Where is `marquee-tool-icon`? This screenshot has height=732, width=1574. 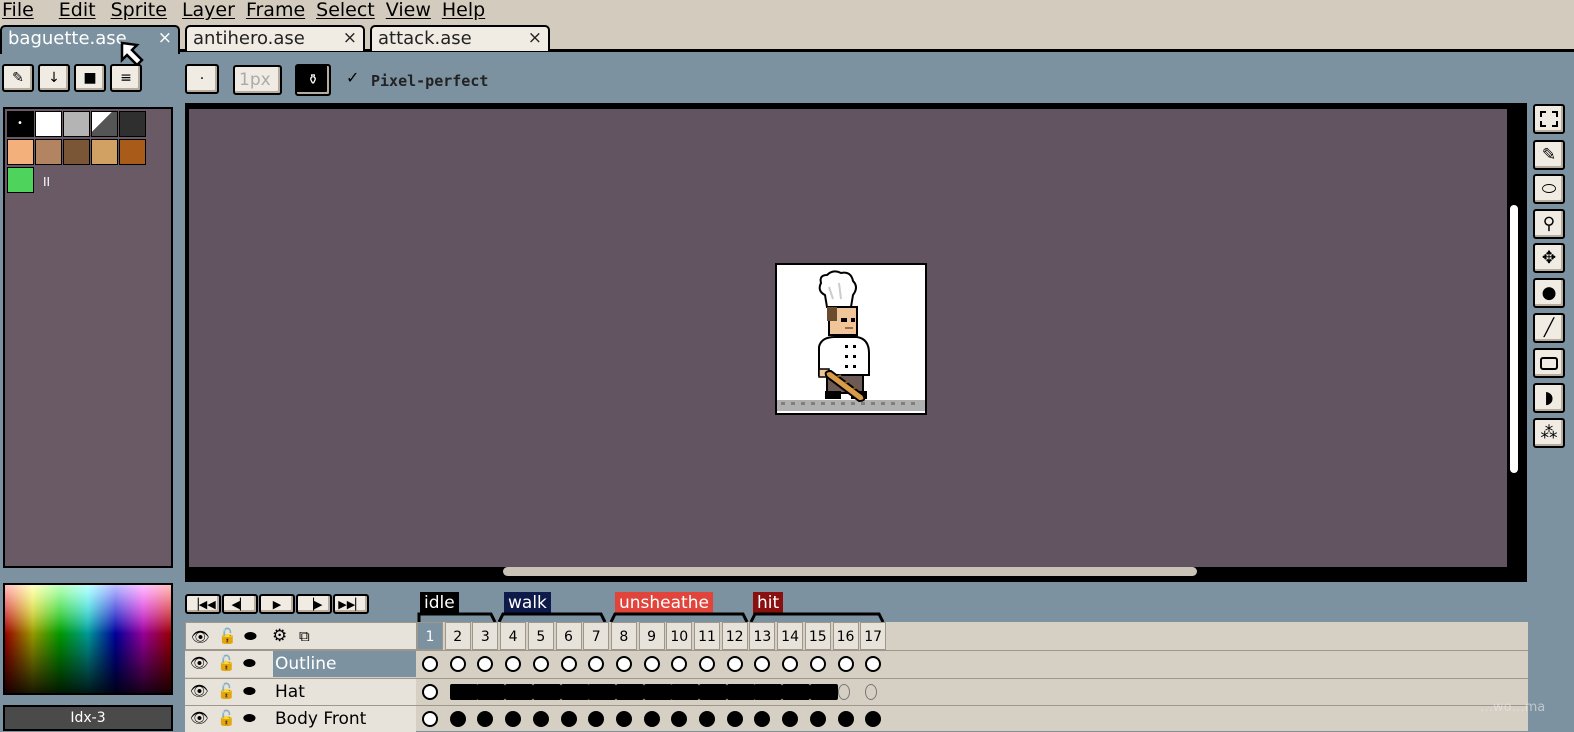 marquee-tool-icon is located at coordinates (1549, 119).